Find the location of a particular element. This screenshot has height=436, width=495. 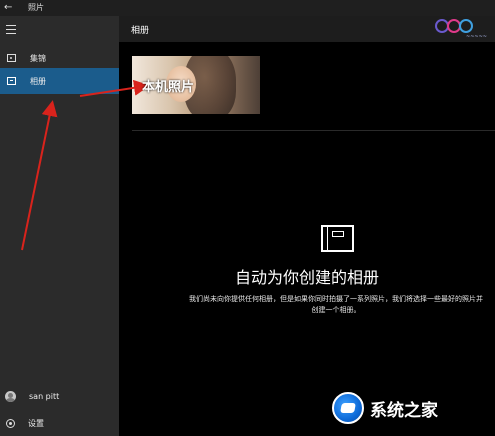

album-large-icon is located at coordinates (337, 238).